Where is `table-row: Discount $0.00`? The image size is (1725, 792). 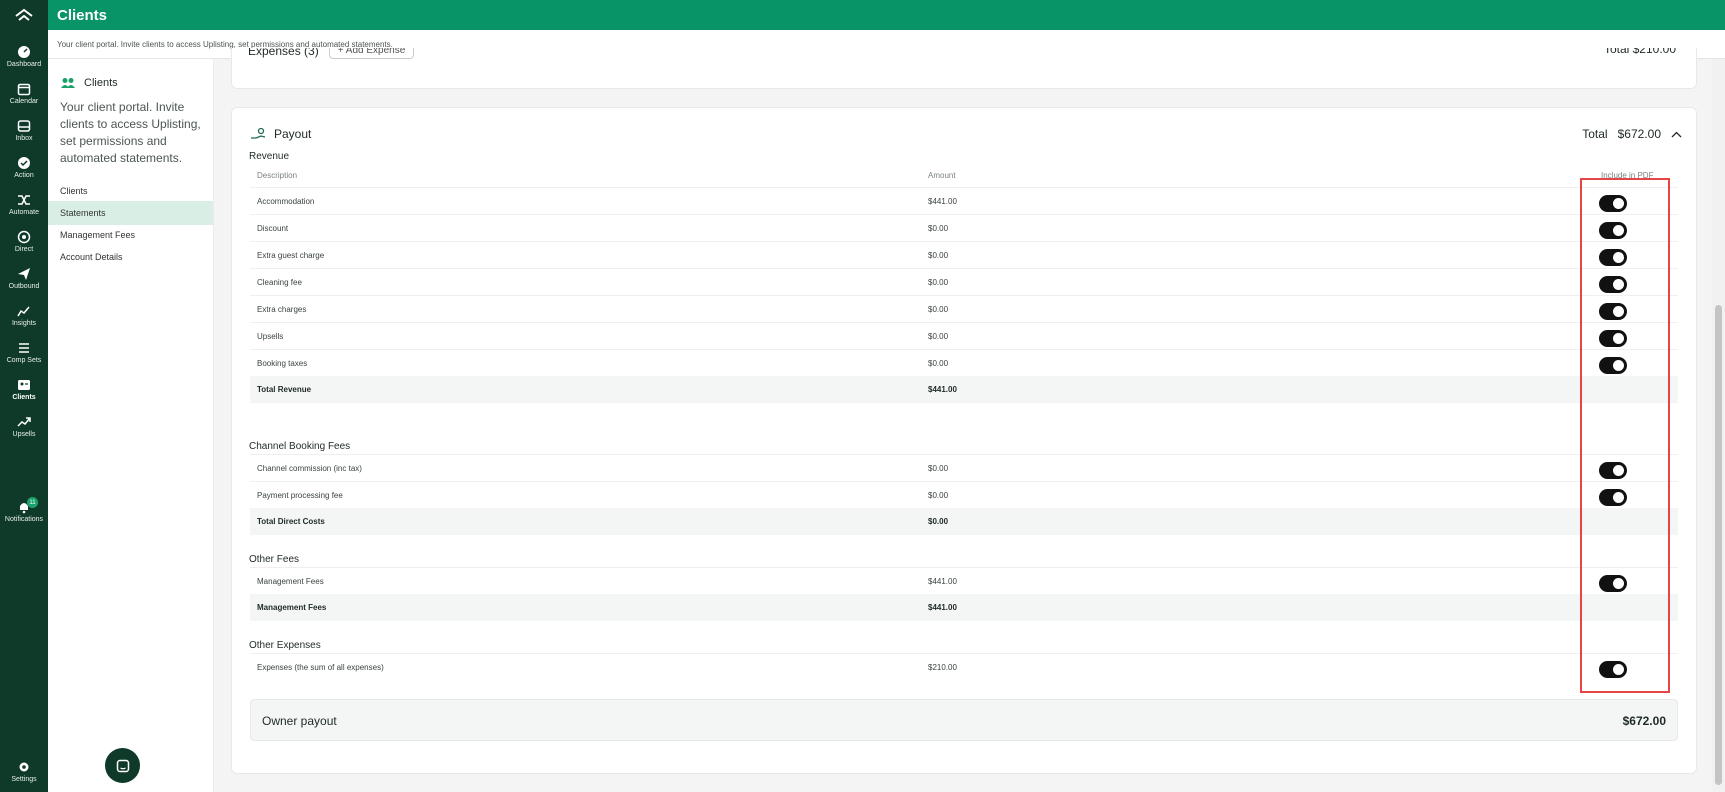
table-row: Discount $0.00 is located at coordinates (964, 227).